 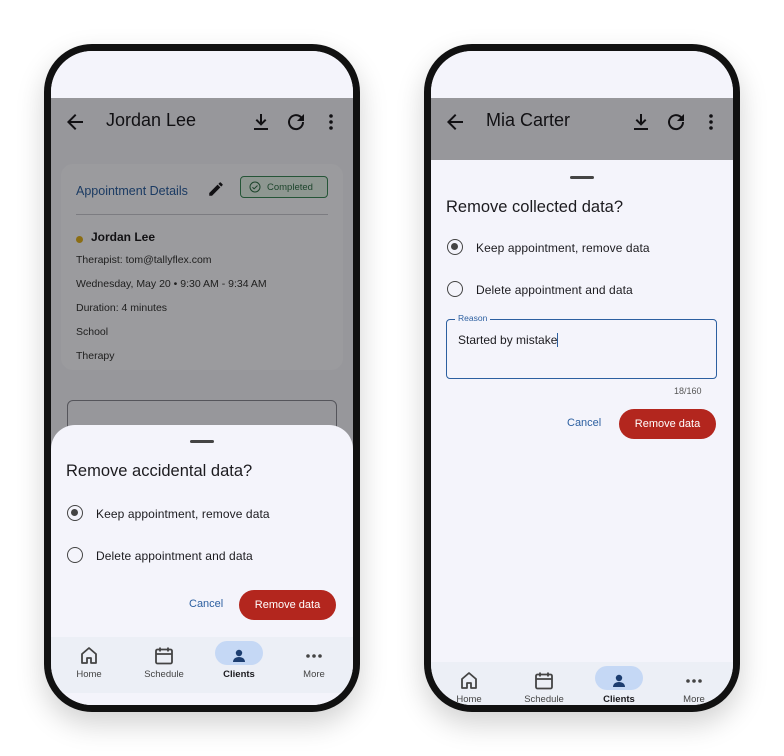 What do you see at coordinates (535, 207) in the screenshot?
I see `sheet-title: Remove collected data?` at bounding box center [535, 207].